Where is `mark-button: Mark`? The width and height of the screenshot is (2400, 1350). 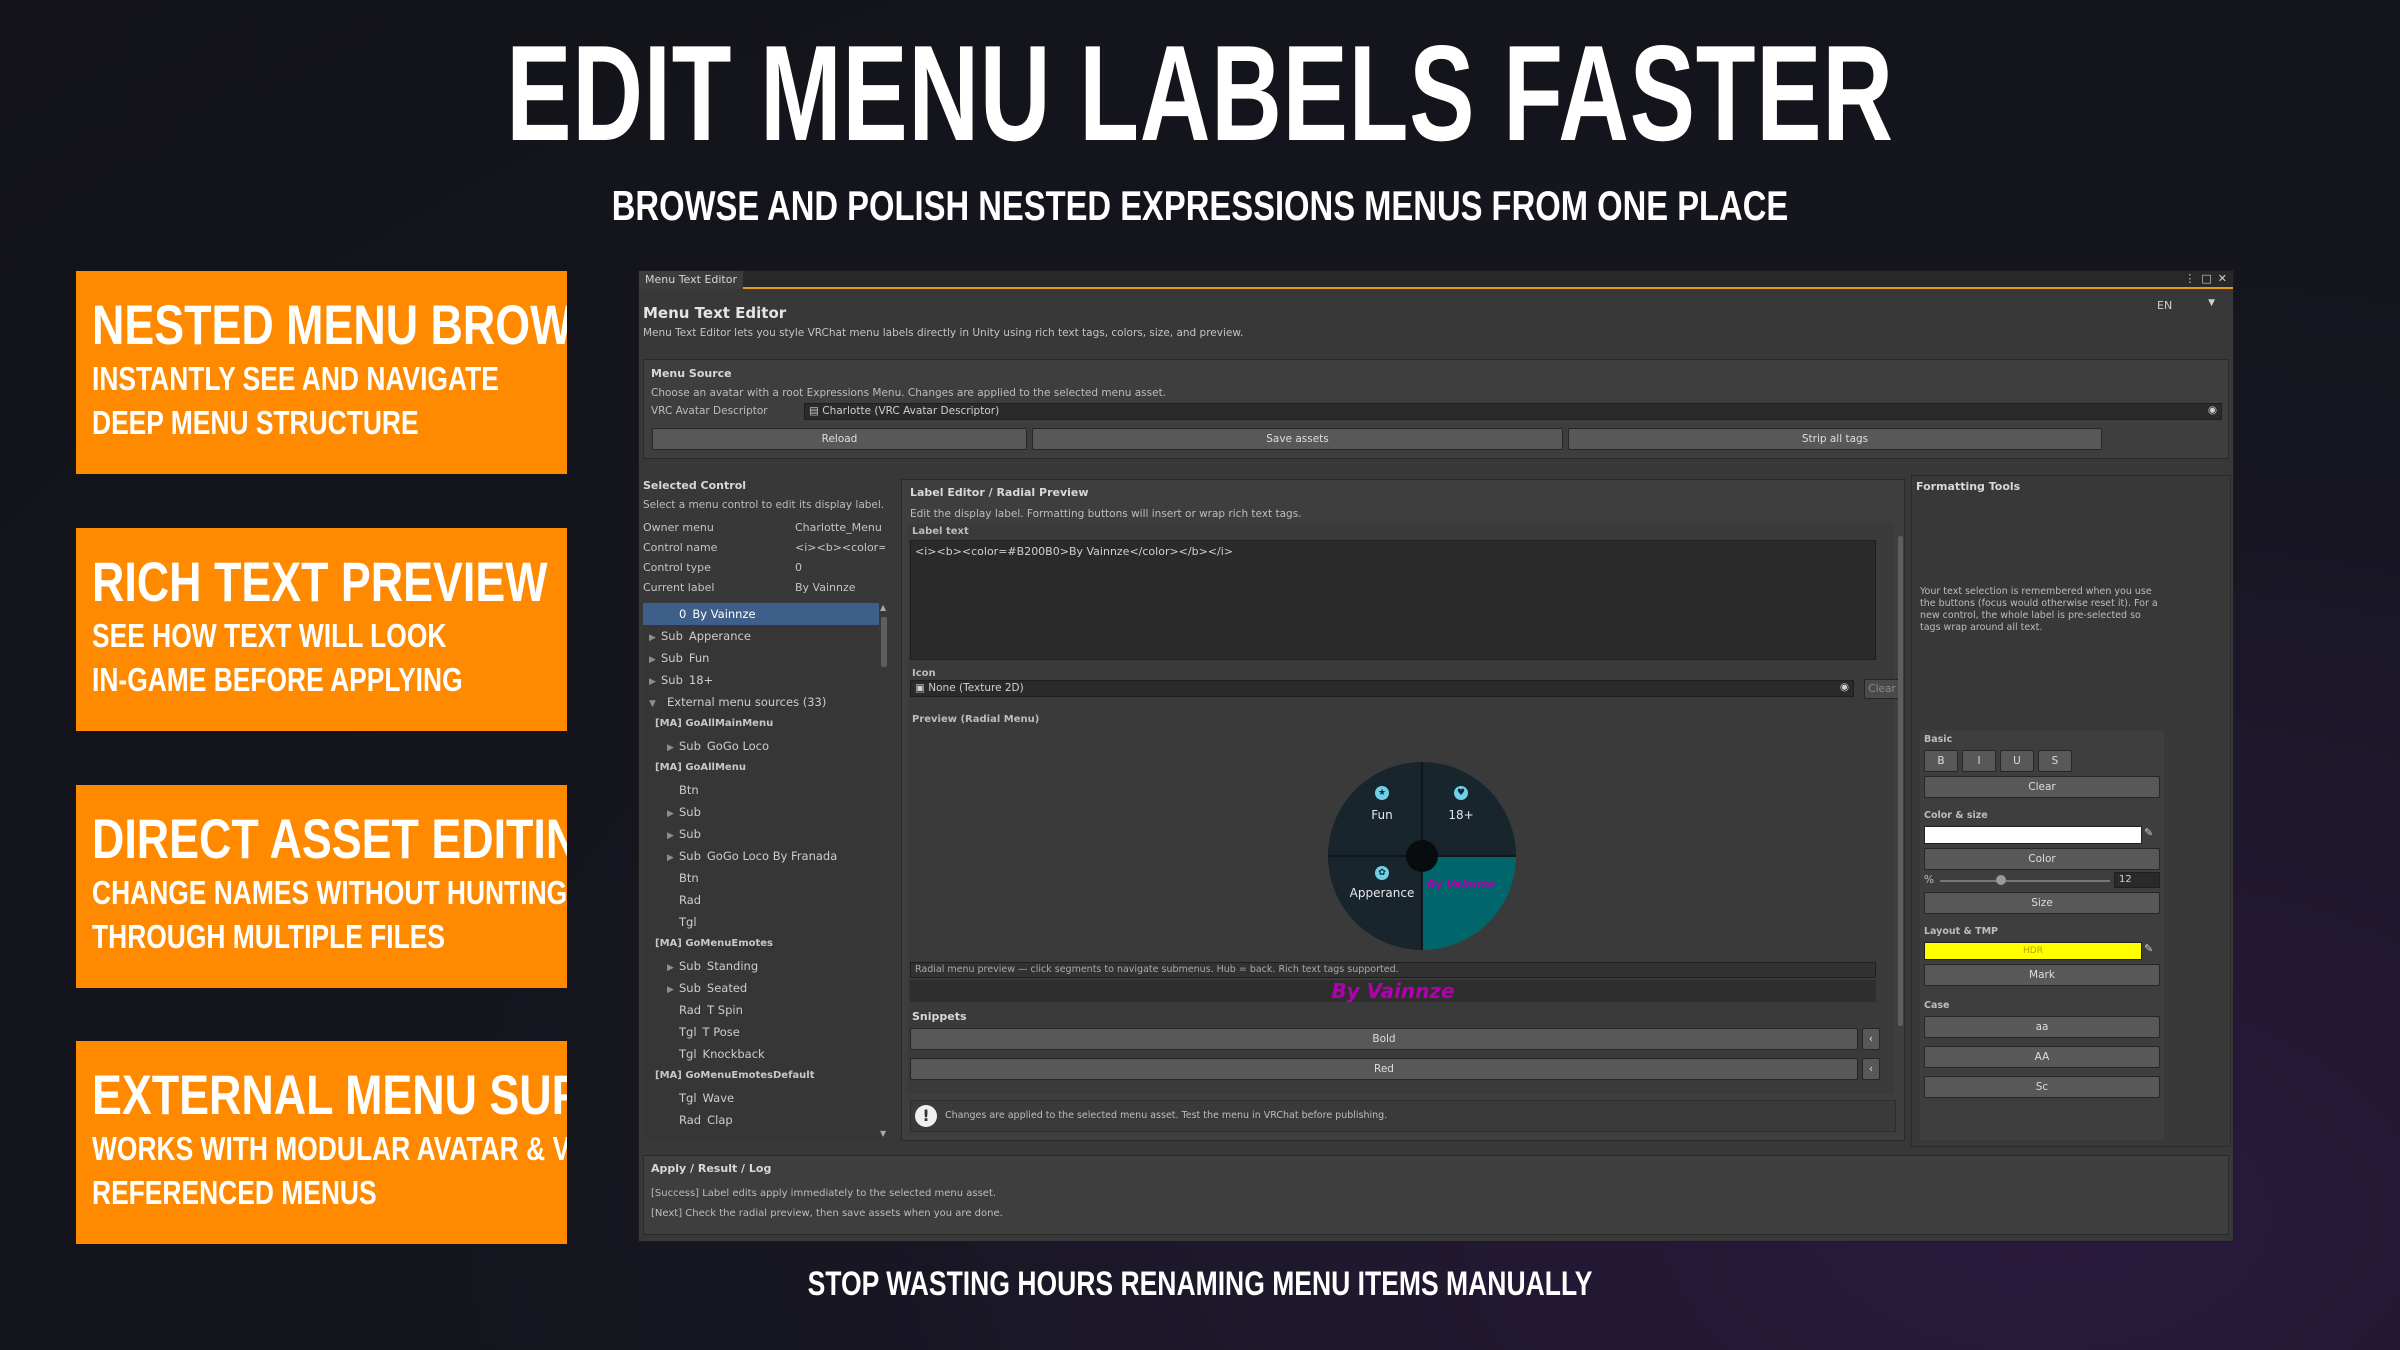
mark-button: Mark is located at coordinates (2042, 975).